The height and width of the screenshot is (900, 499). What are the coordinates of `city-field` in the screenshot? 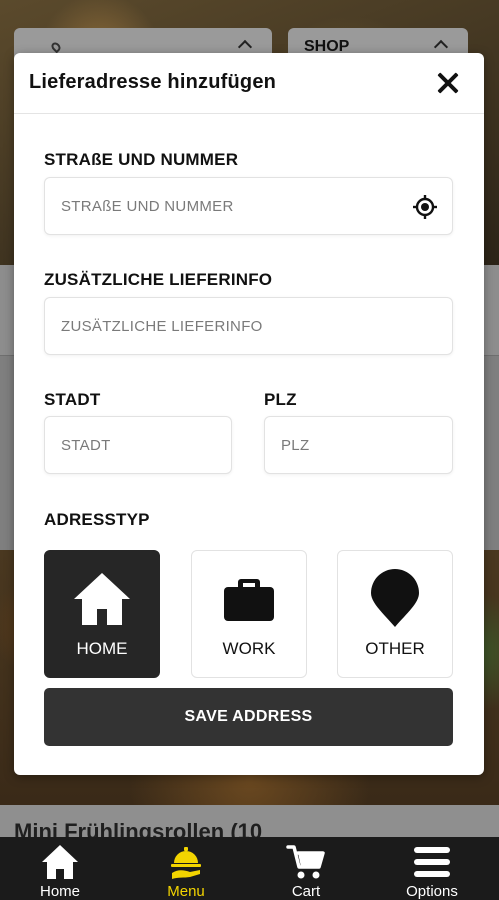 It's located at (138, 445).